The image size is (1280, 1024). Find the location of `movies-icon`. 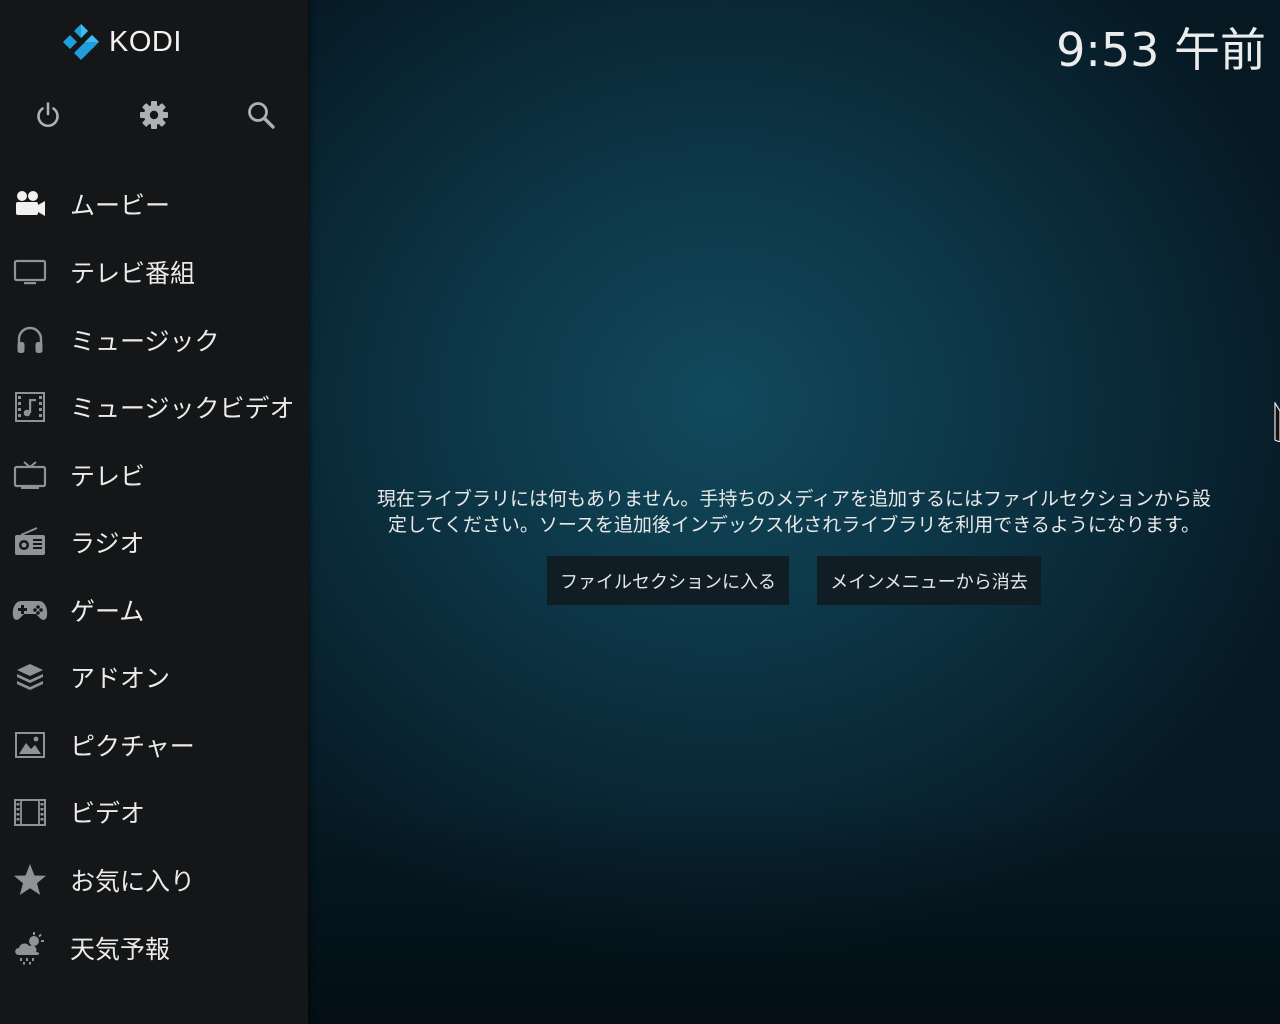

movies-icon is located at coordinates (30, 204).